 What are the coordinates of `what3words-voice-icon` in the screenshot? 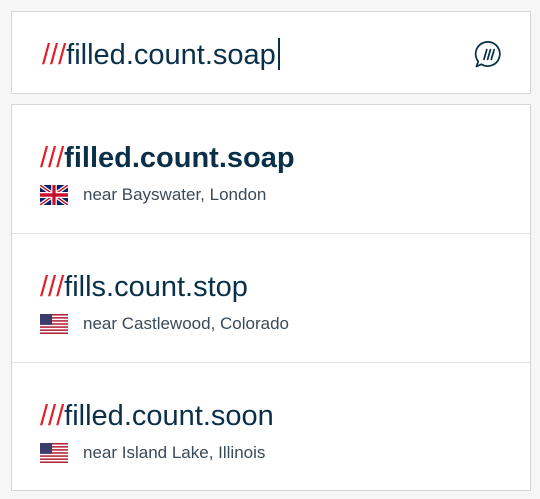 It's located at (488, 54).